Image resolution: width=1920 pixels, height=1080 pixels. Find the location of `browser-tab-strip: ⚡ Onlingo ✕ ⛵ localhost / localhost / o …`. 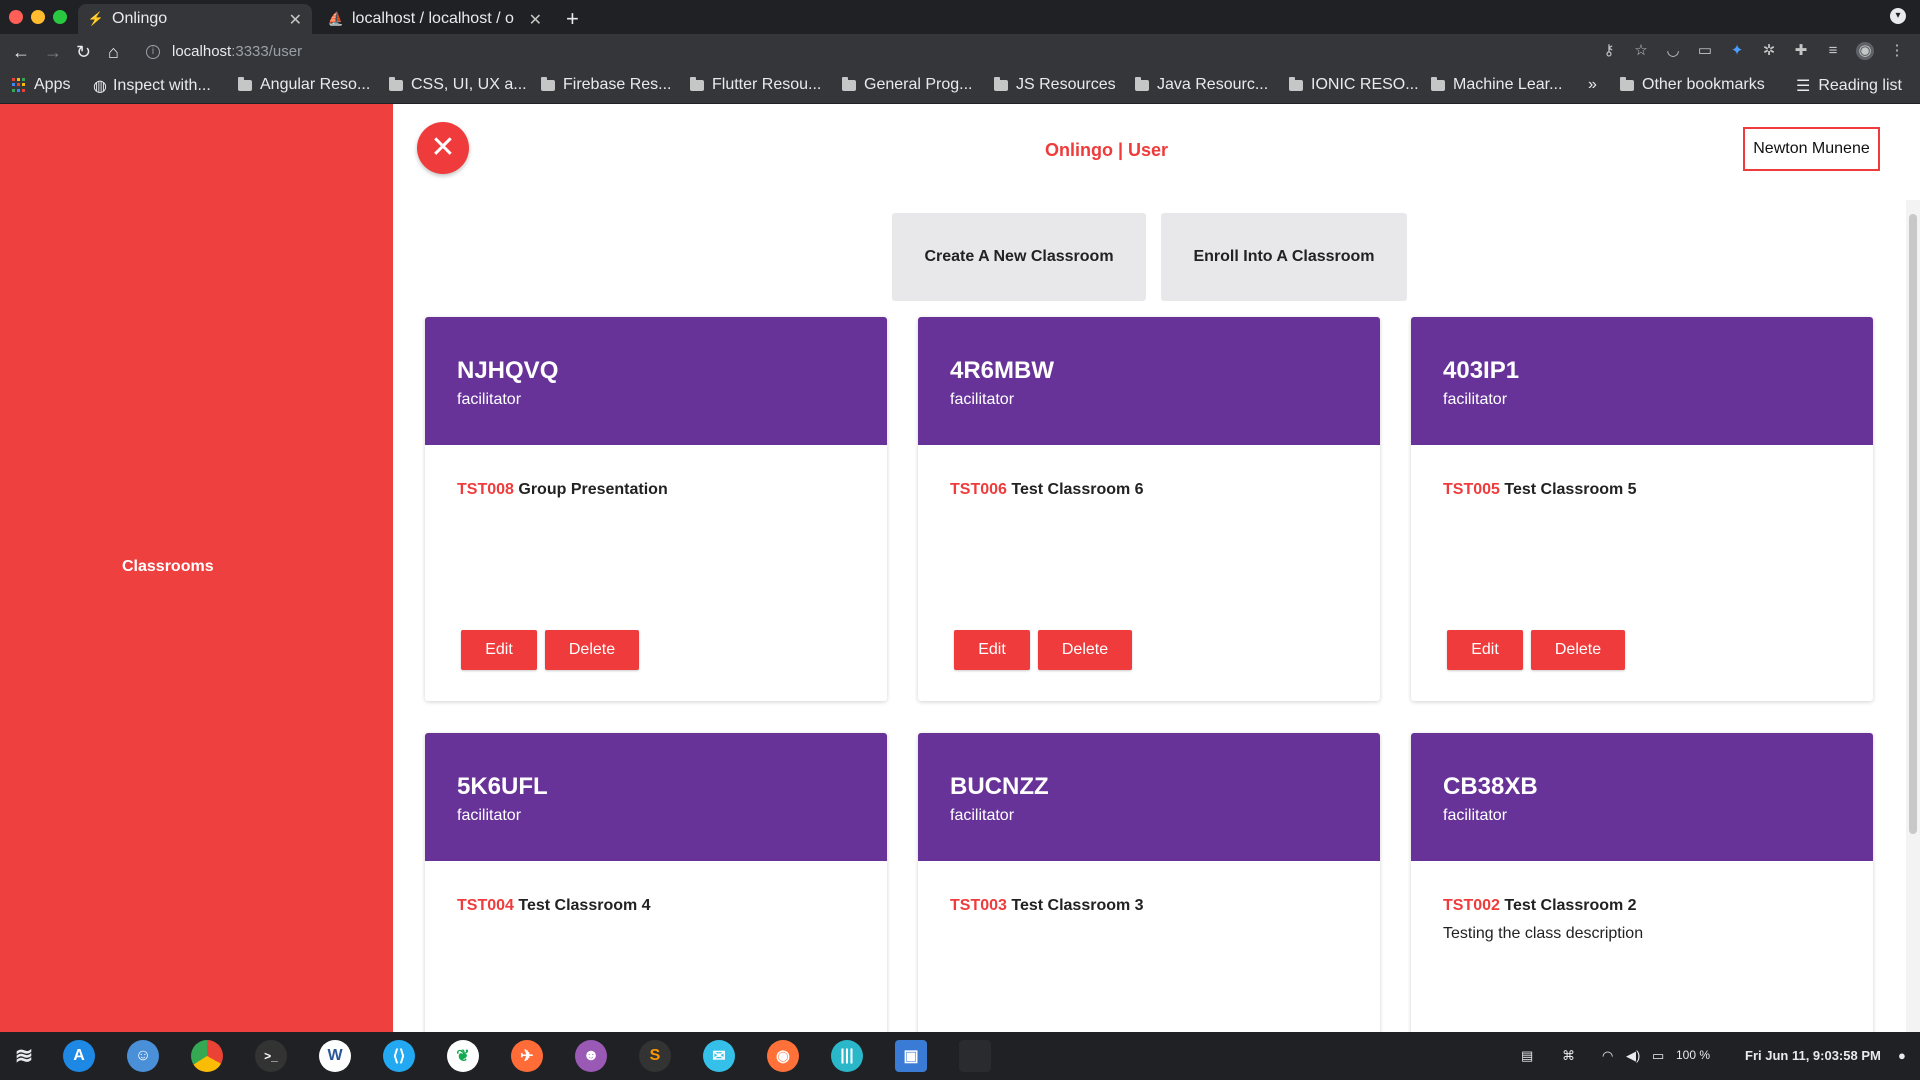

browser-tab-strip: ⚡ Onlingo ✕ ⛵ localhost / localhost / o … is located at coordinates (960, 17).